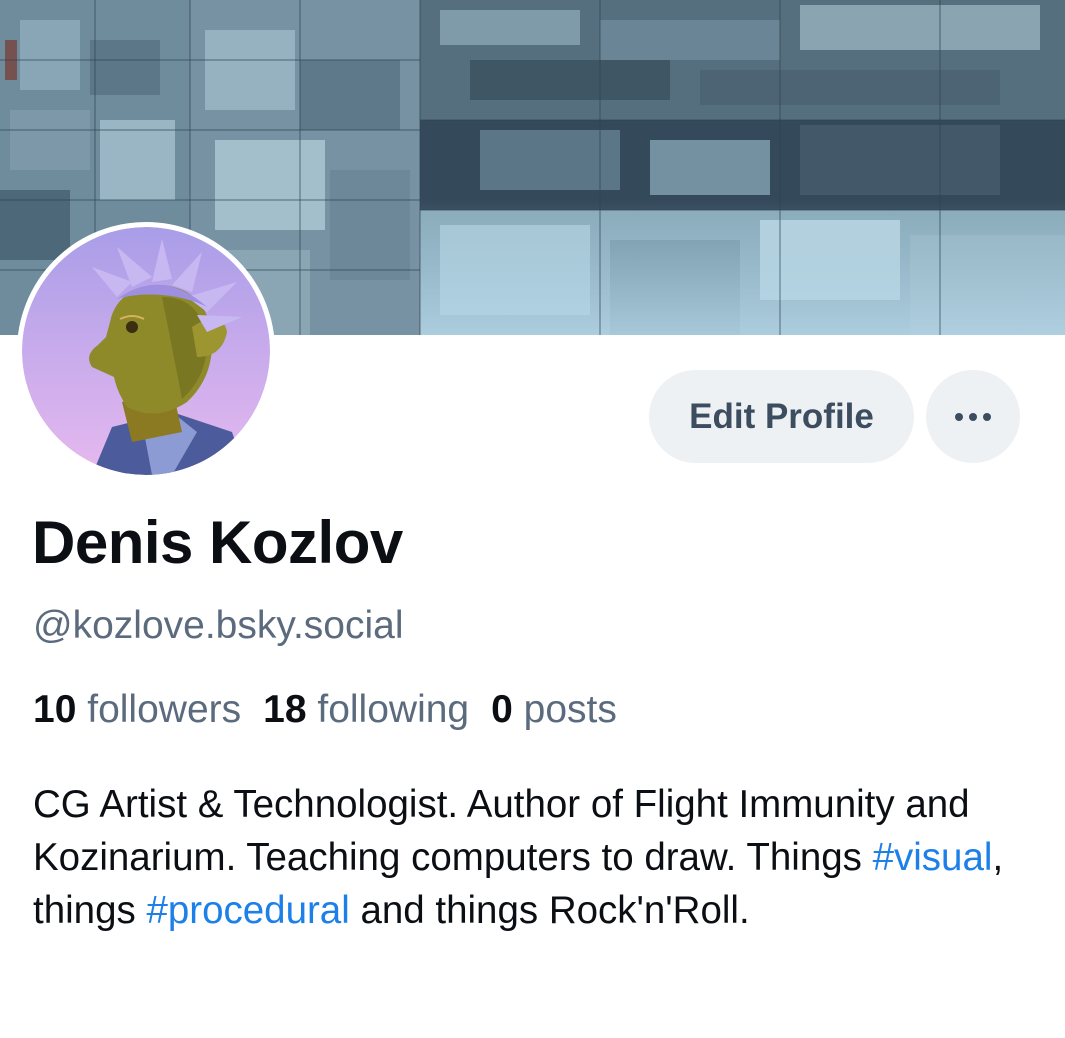 The image size is (1065, 1038). I want to click on followers-link: 10 followers, so click(137, 709).